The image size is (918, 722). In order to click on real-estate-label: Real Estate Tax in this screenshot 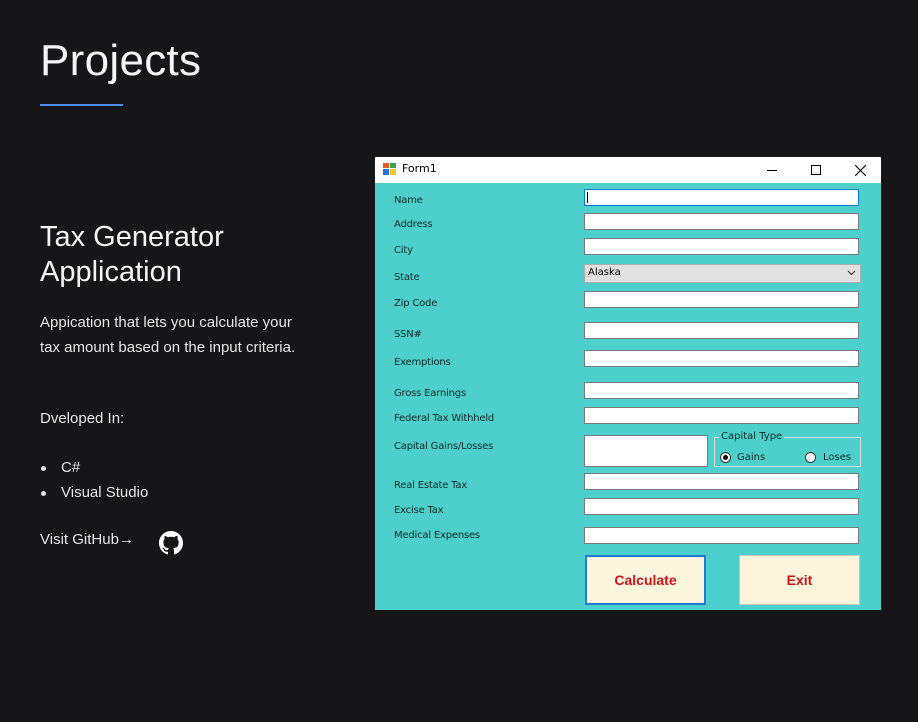, I will do `click(431, 485)`.